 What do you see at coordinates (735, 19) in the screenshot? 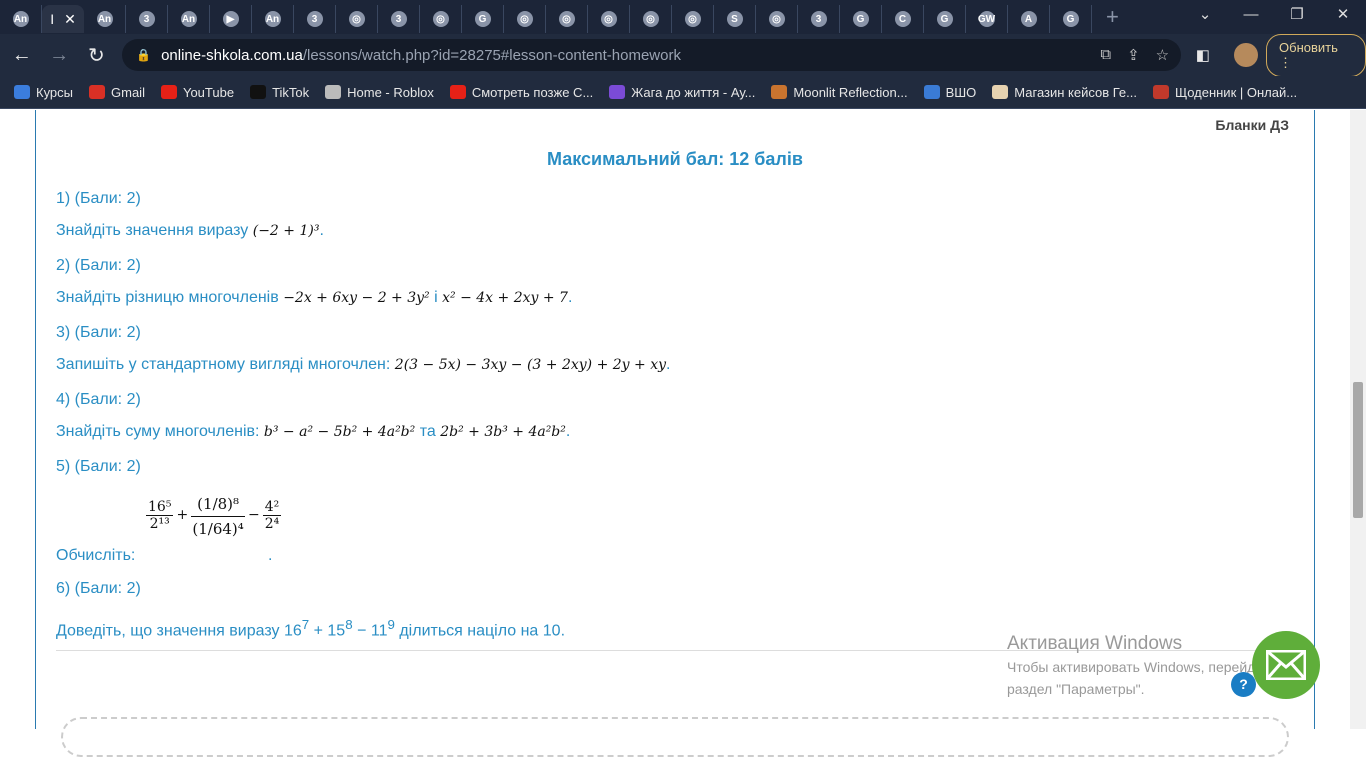
I see `tab: S` at bounding box center [735, 19].